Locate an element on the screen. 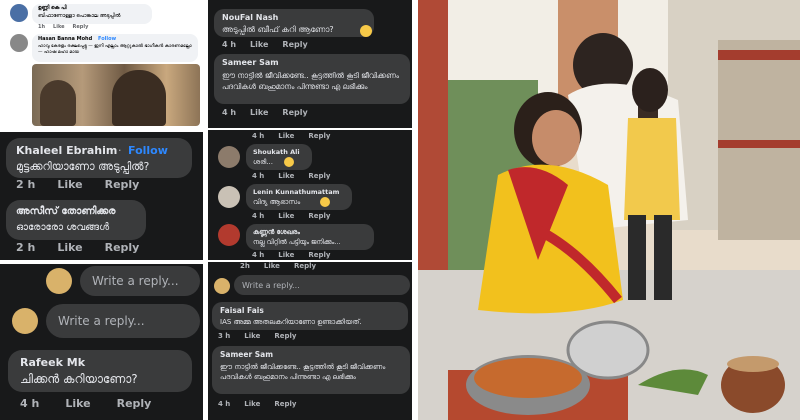  pot-lid is located at coordinates (608, 350).